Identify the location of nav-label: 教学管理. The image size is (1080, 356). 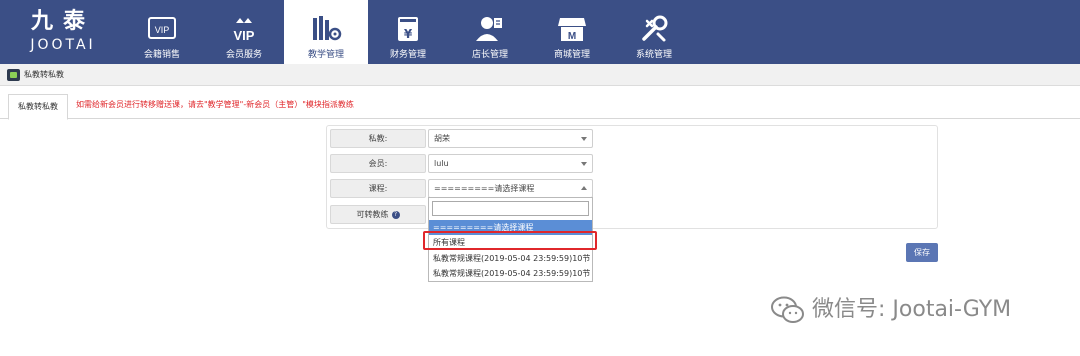
(325, 55).